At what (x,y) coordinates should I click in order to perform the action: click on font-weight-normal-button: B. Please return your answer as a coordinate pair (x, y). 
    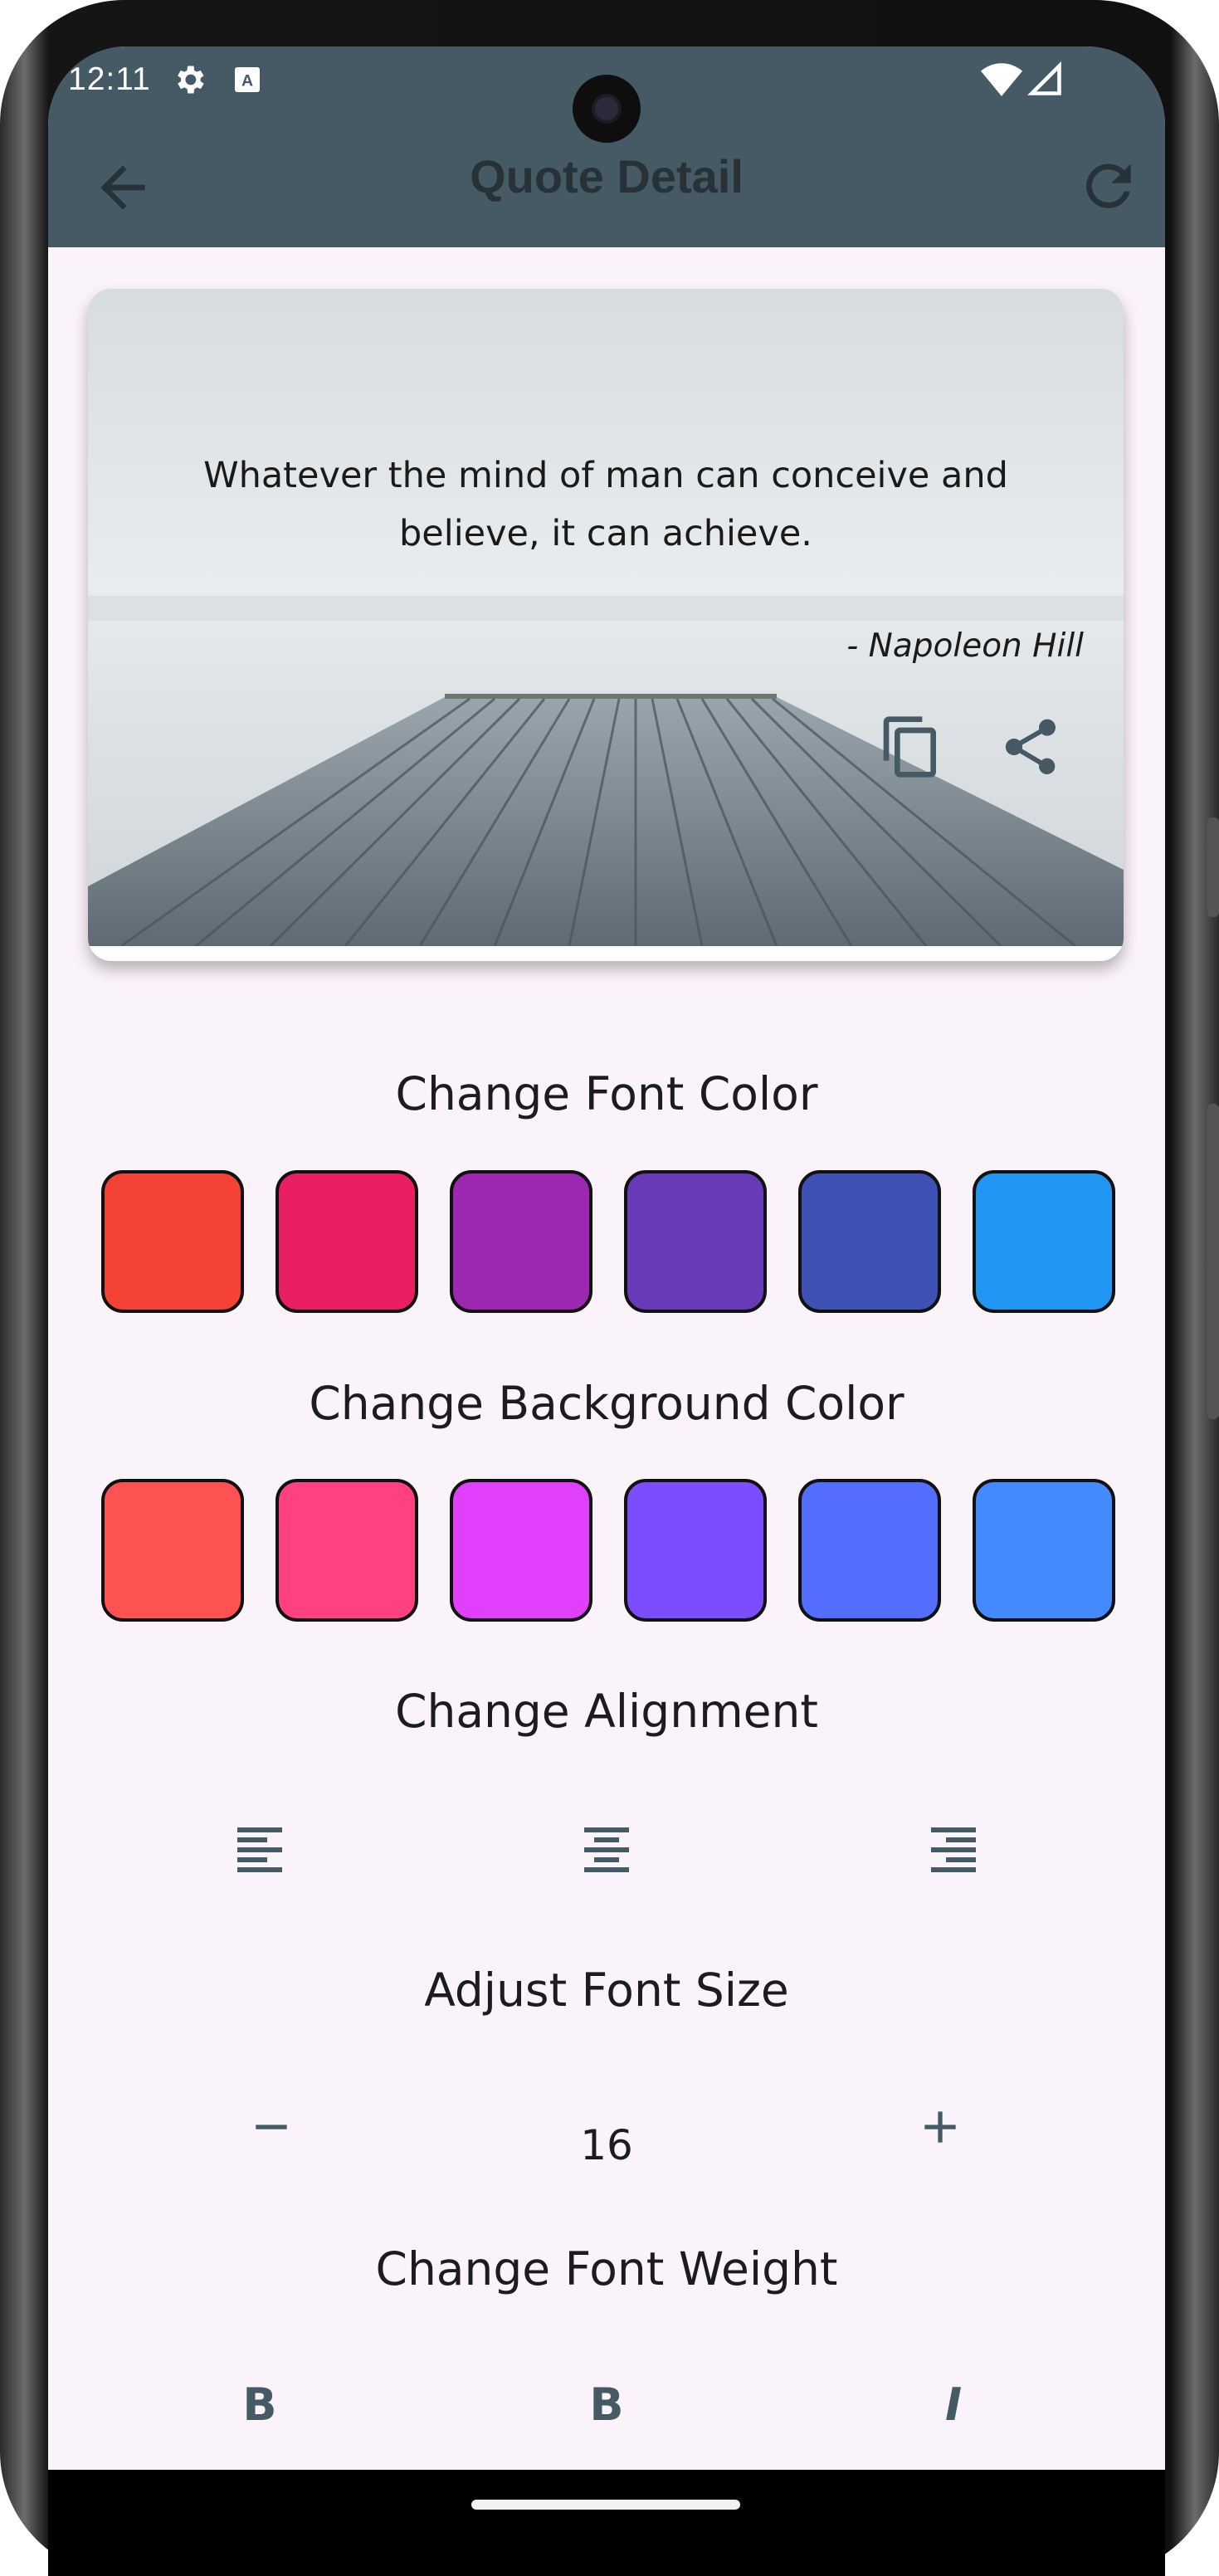
    Looking at the image, I should click on (260, 2404).